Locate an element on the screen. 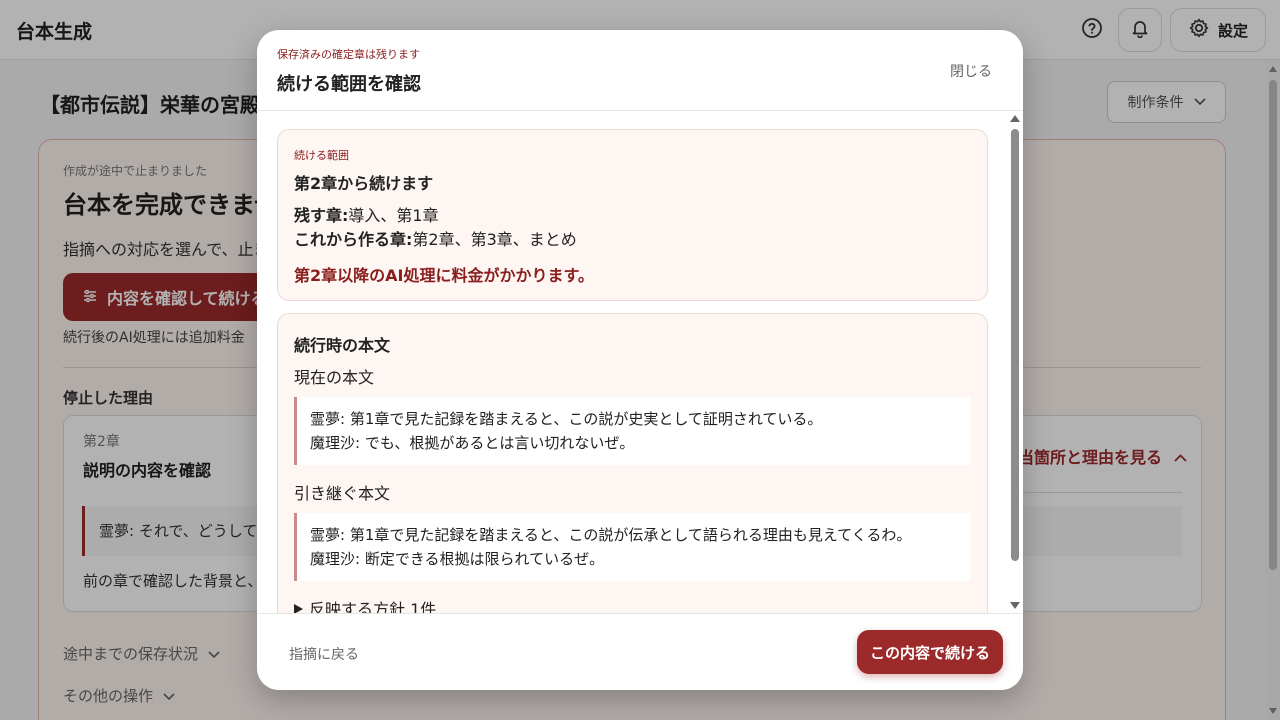 This screenshot has height=720, width=1280. modal-scrollbar is located at coordinates (1015, 362).